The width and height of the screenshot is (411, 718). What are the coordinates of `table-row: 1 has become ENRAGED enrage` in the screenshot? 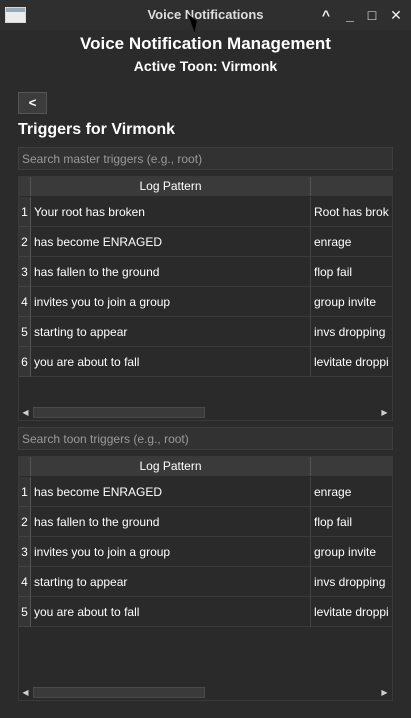 It's located at (205, 492).